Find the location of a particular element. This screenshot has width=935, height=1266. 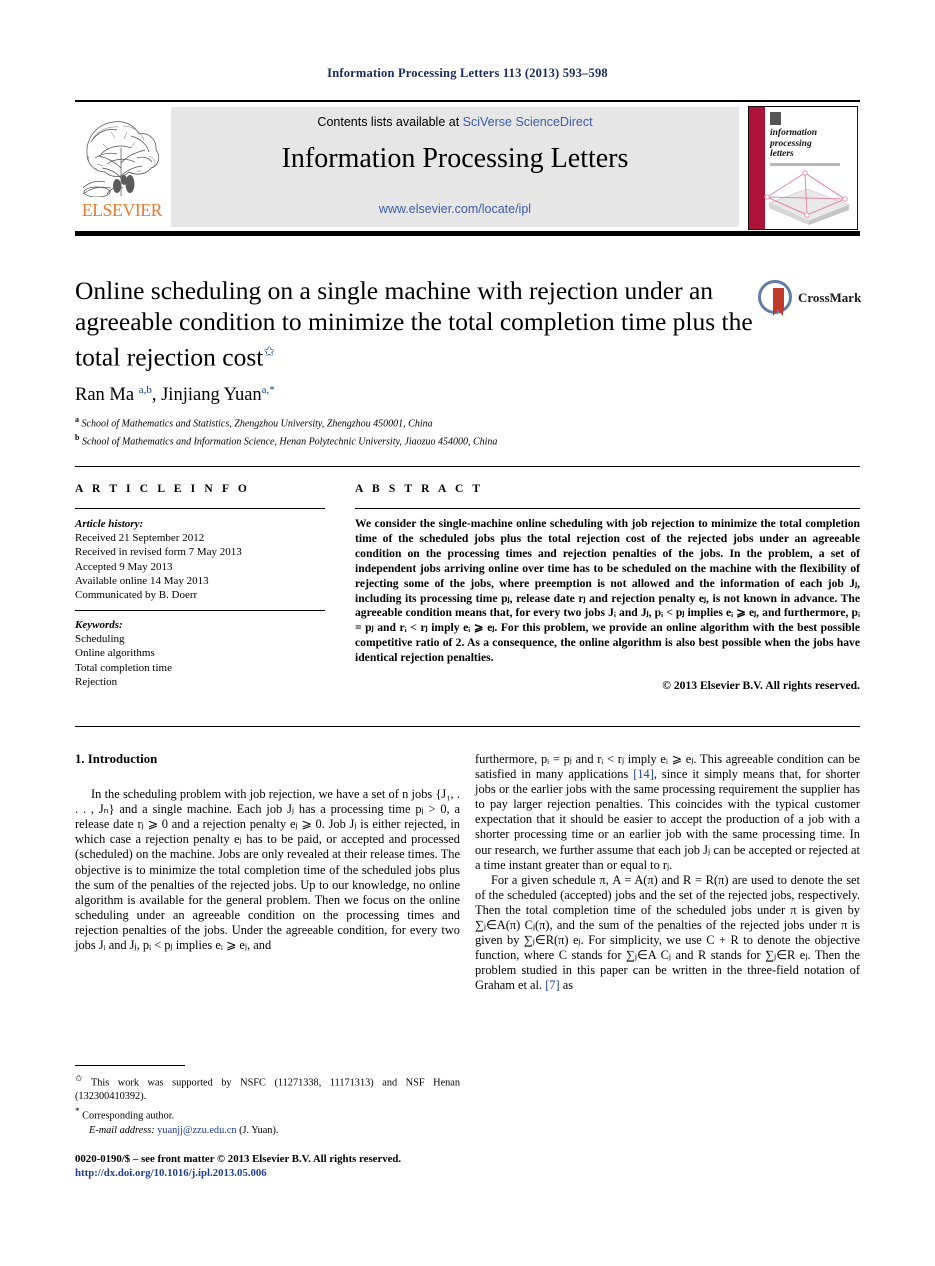

affiliation-marker-a: a is located at coordinates (77, 419).